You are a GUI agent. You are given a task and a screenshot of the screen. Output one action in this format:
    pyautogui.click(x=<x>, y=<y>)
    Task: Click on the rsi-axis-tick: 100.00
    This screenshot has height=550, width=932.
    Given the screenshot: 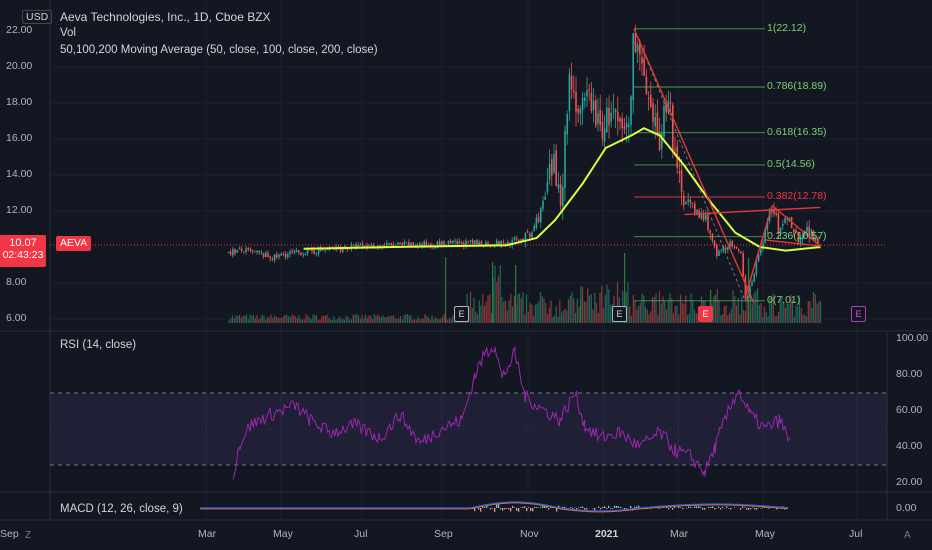 What is the action you would take?
    pyautogui.click(x=912, y=338)
    